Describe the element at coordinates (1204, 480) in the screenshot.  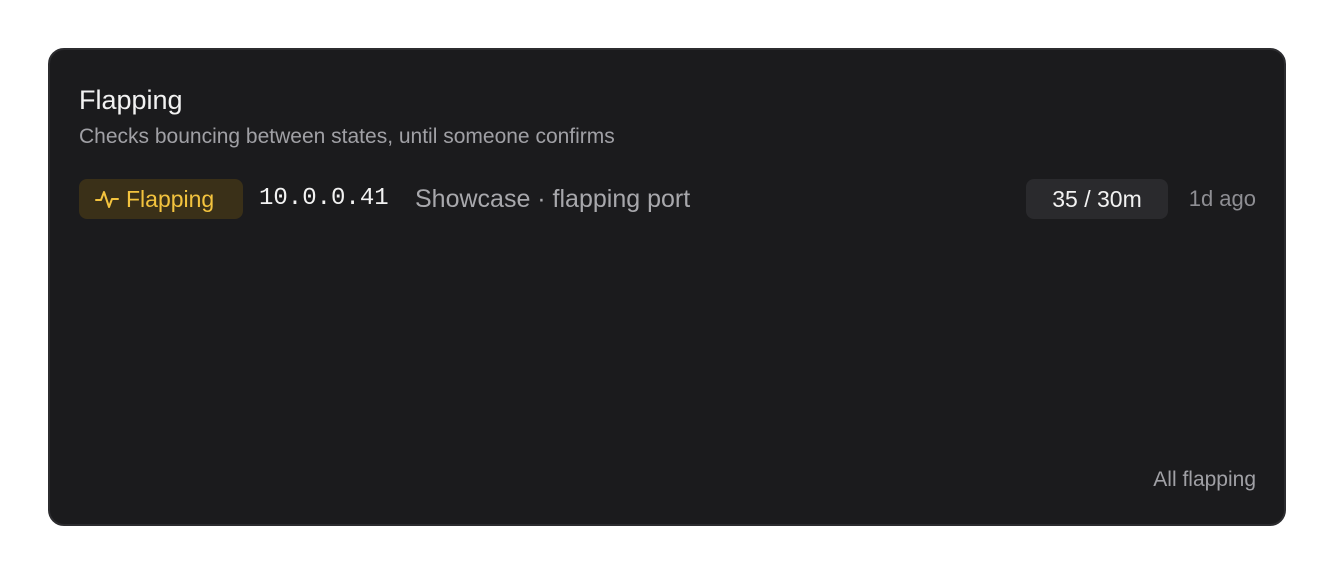
I see `all-flapping-link: All flapping` at that location.